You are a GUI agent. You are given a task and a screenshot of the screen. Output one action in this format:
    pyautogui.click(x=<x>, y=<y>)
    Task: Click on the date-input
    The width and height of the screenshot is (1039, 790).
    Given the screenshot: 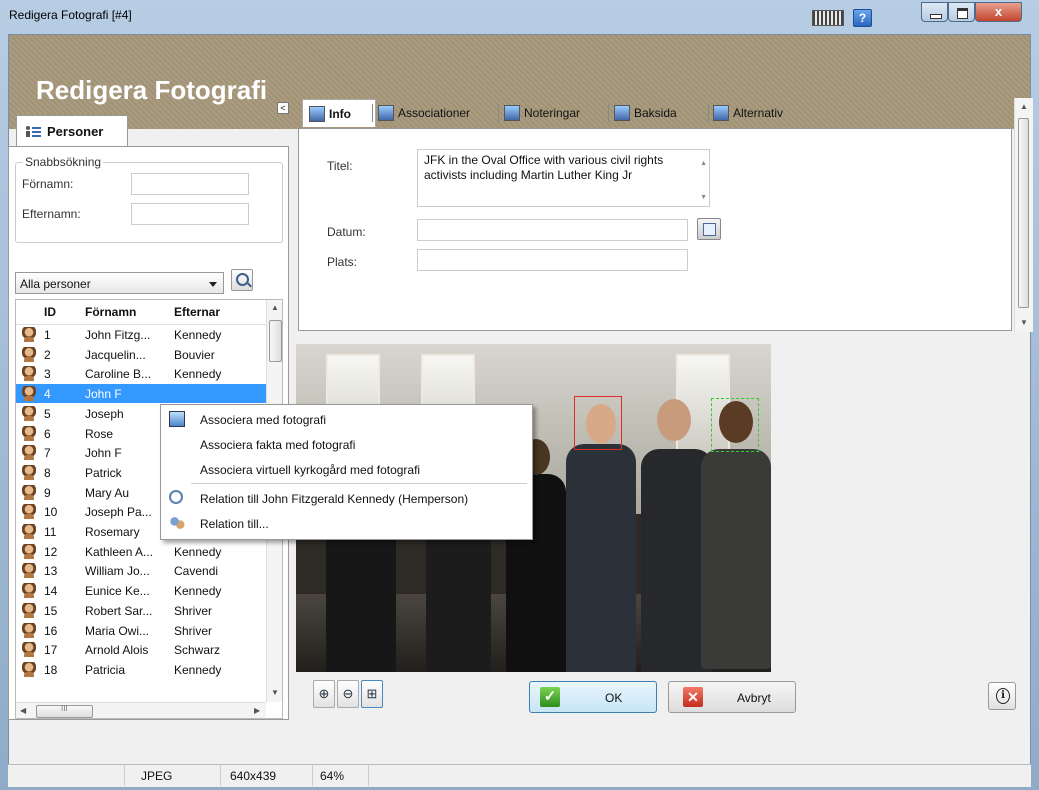 What is the action you would take?
    pyautogui.click(x=552, y=230)
    